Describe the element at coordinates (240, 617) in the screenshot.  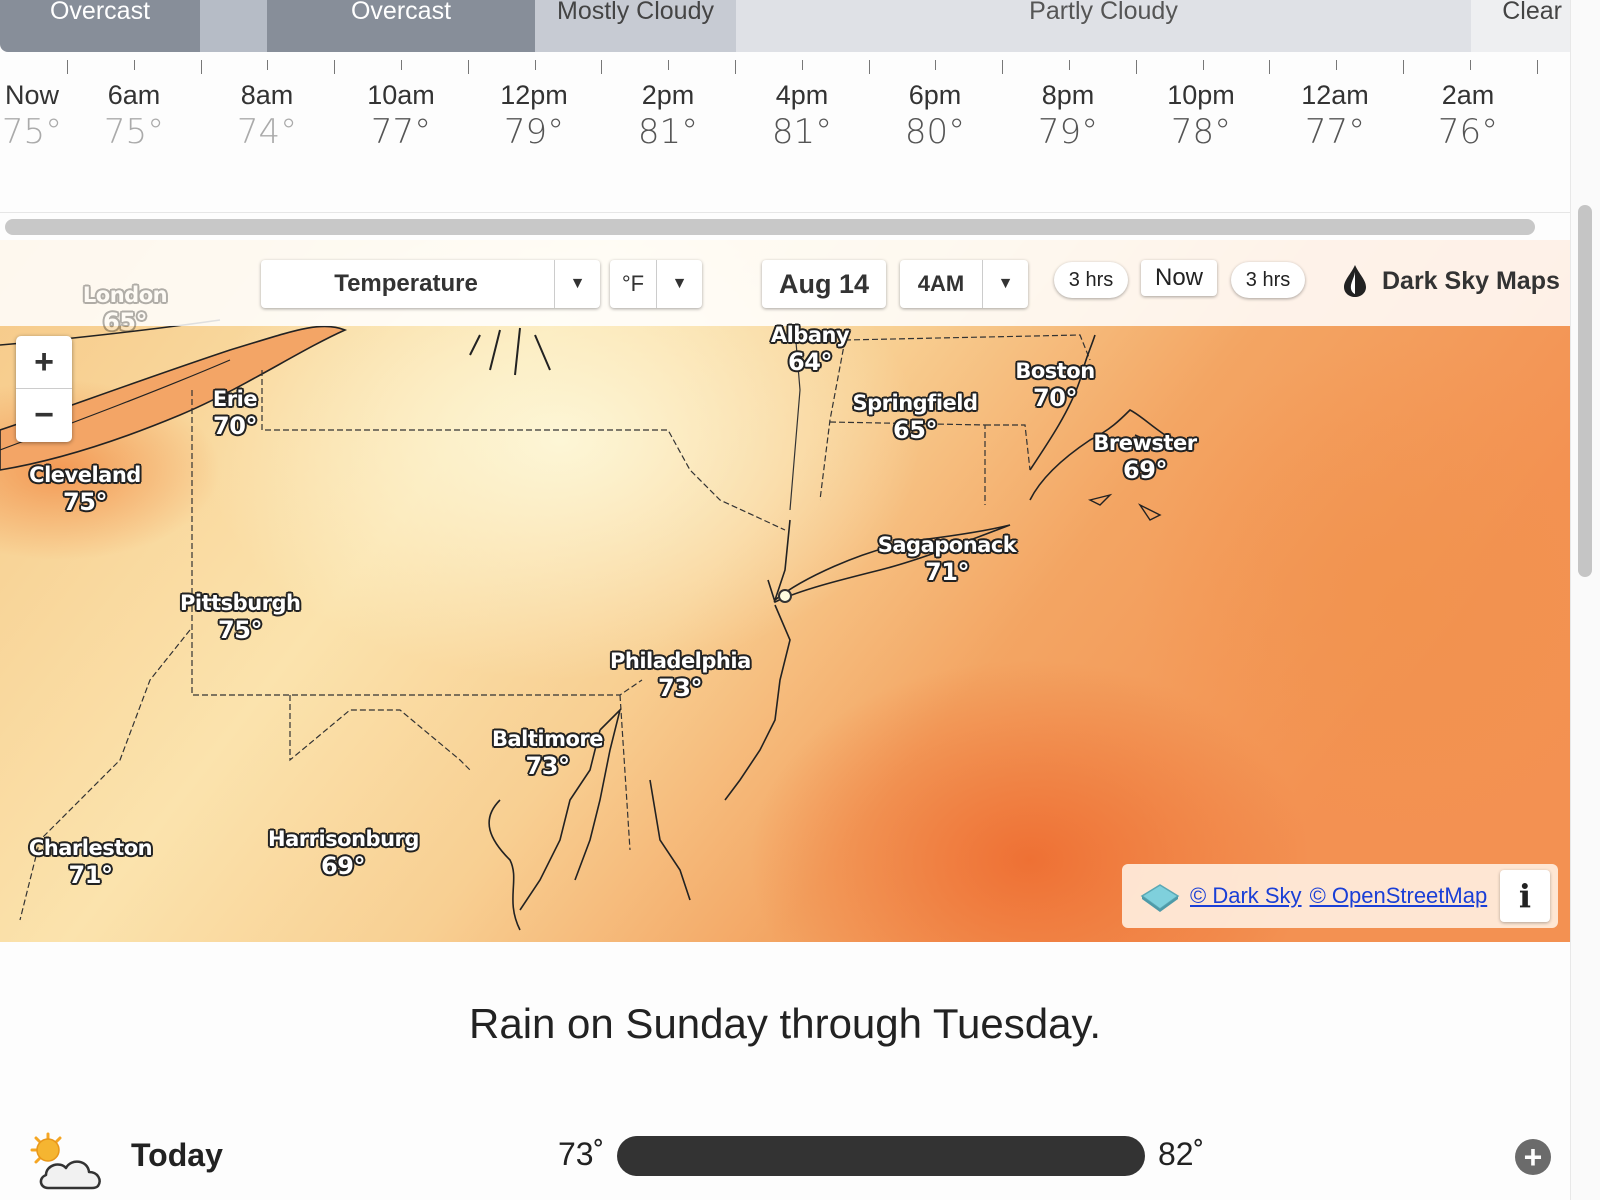
I see `city-label-pittsburgh: Pittsburgh 75°` at that location.